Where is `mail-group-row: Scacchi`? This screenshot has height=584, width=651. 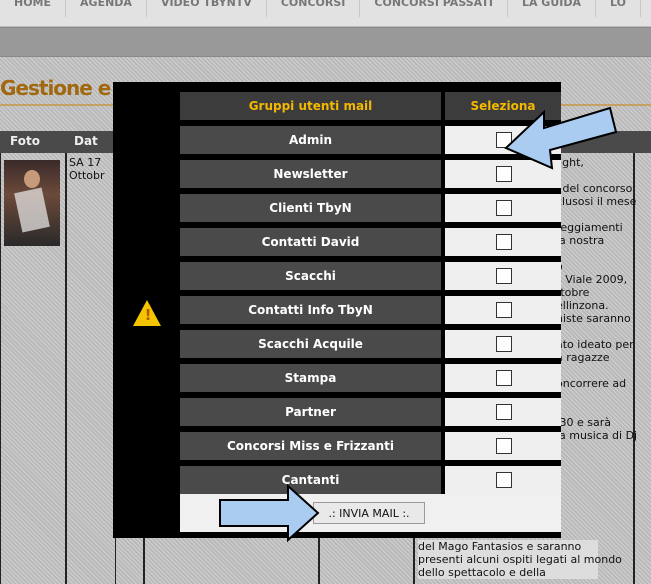 mail-group-row: Scacchi is located at coordinates (370, 275).